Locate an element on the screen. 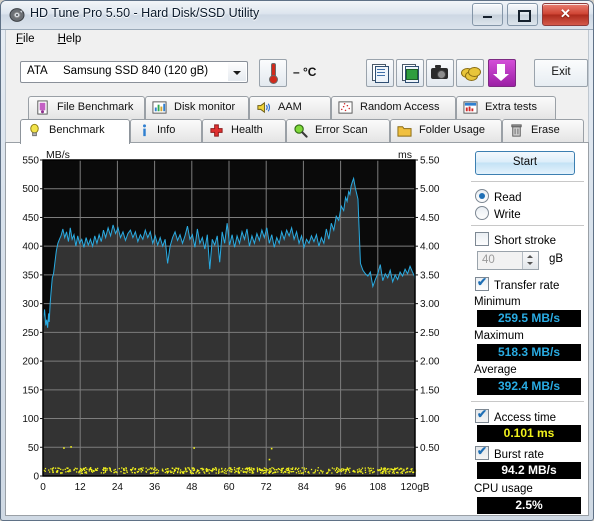 The image size is (594, 521). burst-rate-label: Burst rate is located at coordinates (519, 455).